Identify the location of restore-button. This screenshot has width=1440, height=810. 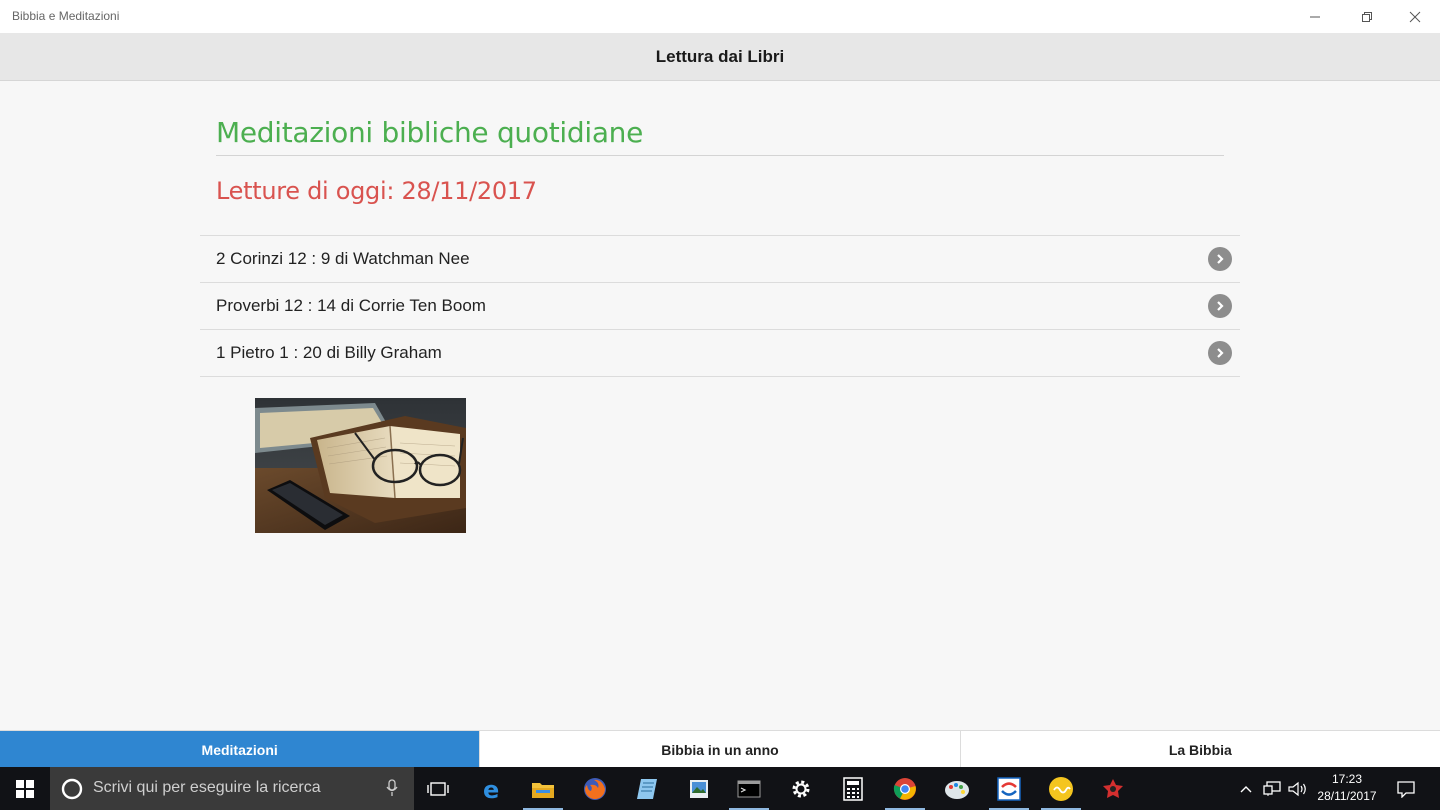
(1367, 16).